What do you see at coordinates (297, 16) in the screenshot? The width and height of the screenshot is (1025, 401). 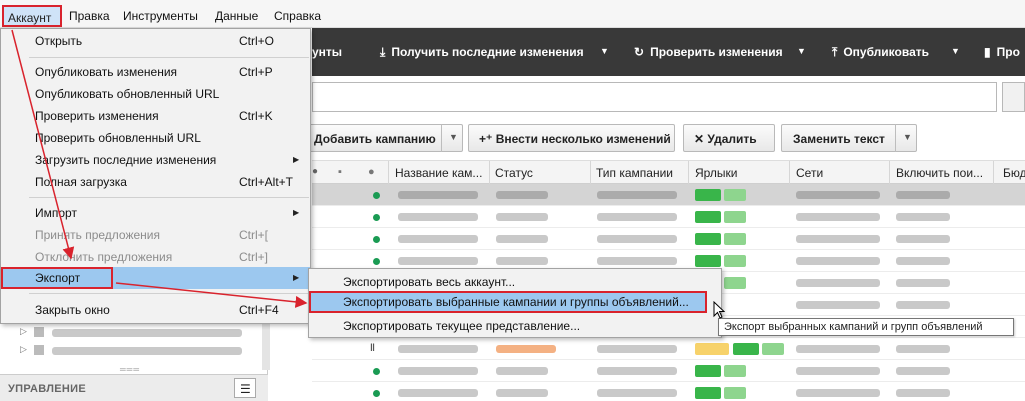 I see `menu-help: Справка` at bounding box center [297, 16].